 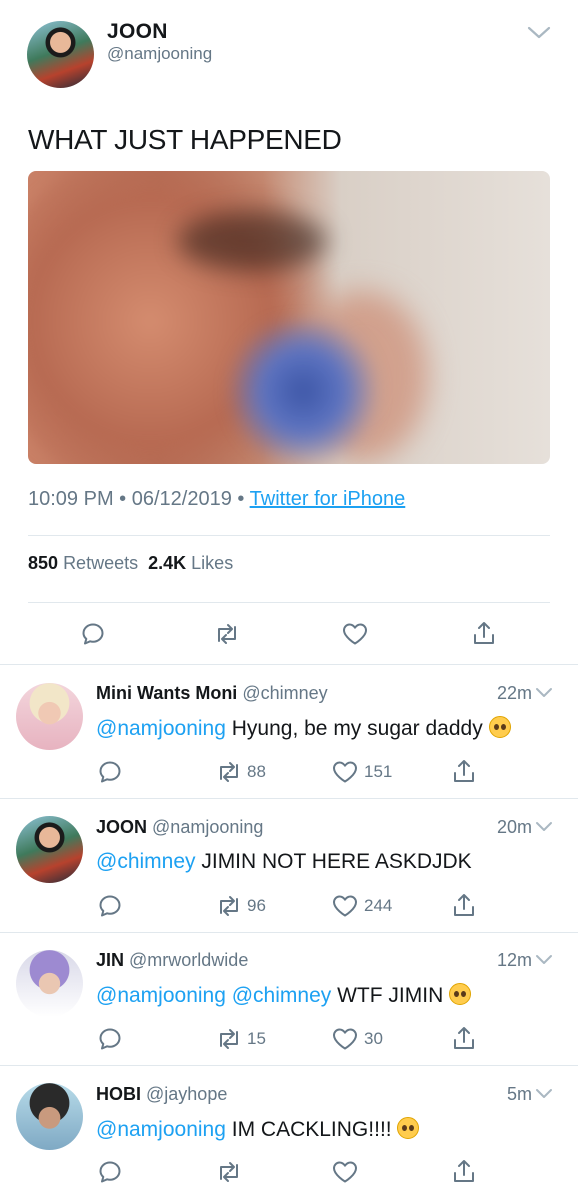 I want to click on tweet-text: WHAT JUST HAPPENED, so click(x=185, y=139).